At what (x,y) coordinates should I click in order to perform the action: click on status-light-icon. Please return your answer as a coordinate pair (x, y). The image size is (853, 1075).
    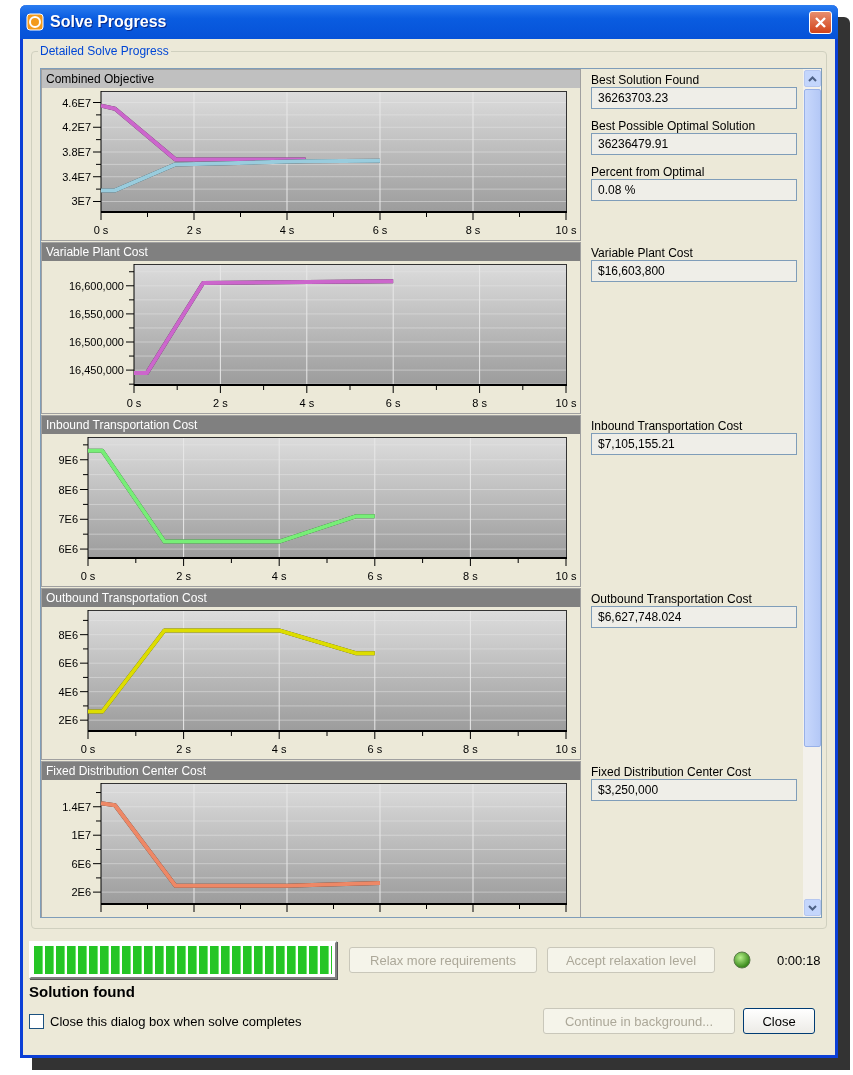
    Looking at the image, I should click on (742, 960).